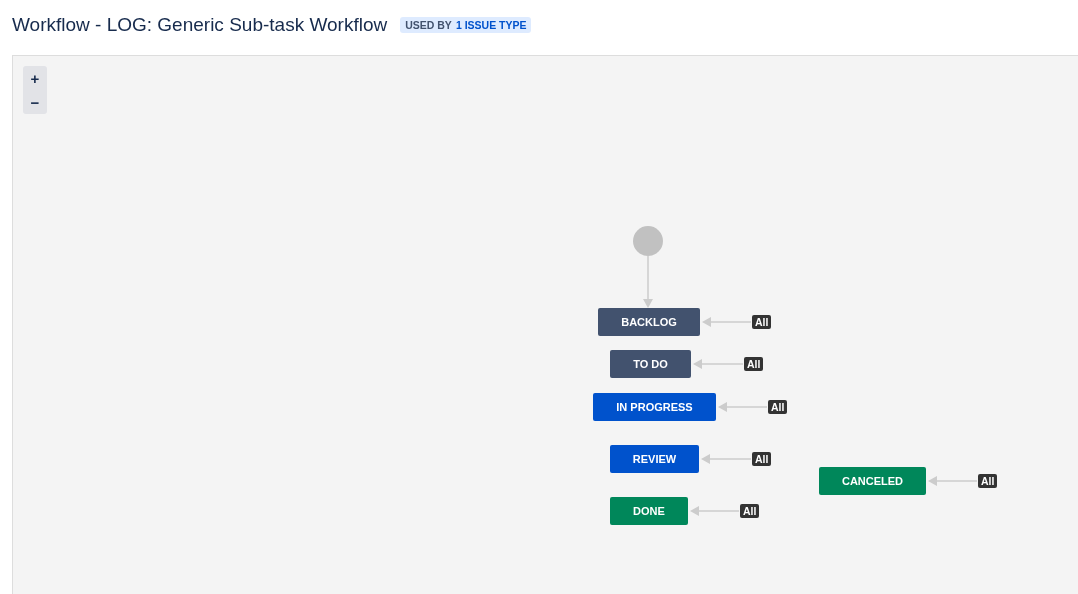  What do you see at coordinates (654, 459) in the screenshot?
I see `status-node: REVIEW` at bounding box center [654, 459].